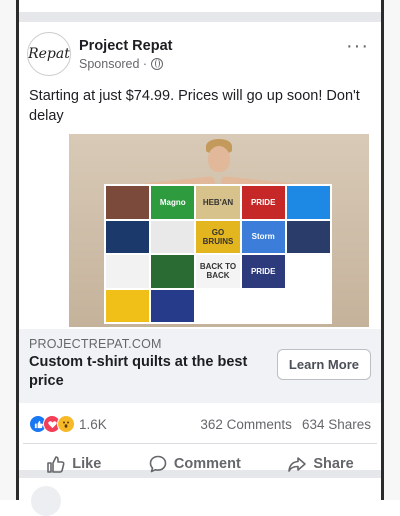  What do you see at coordinates (66, 424) in the screenshot?
I see `wow-reaction-icon` at bounding box center [66, 424].